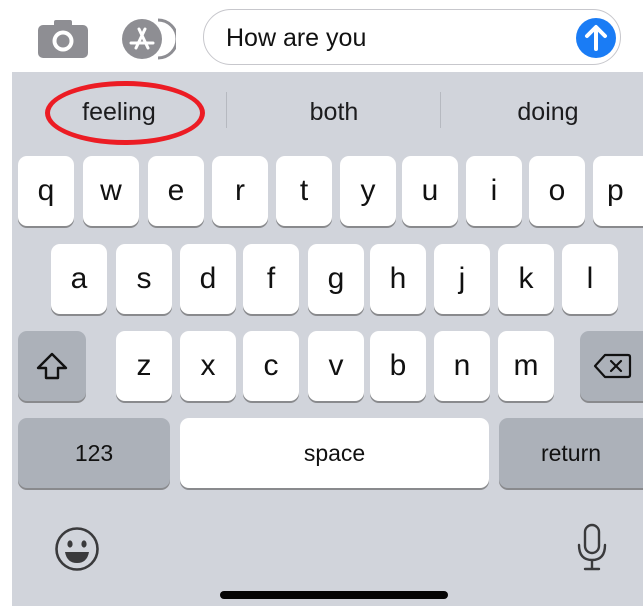 This screenshot has width=643, height=606. I want to click on key-label: x, so click(208, 365).